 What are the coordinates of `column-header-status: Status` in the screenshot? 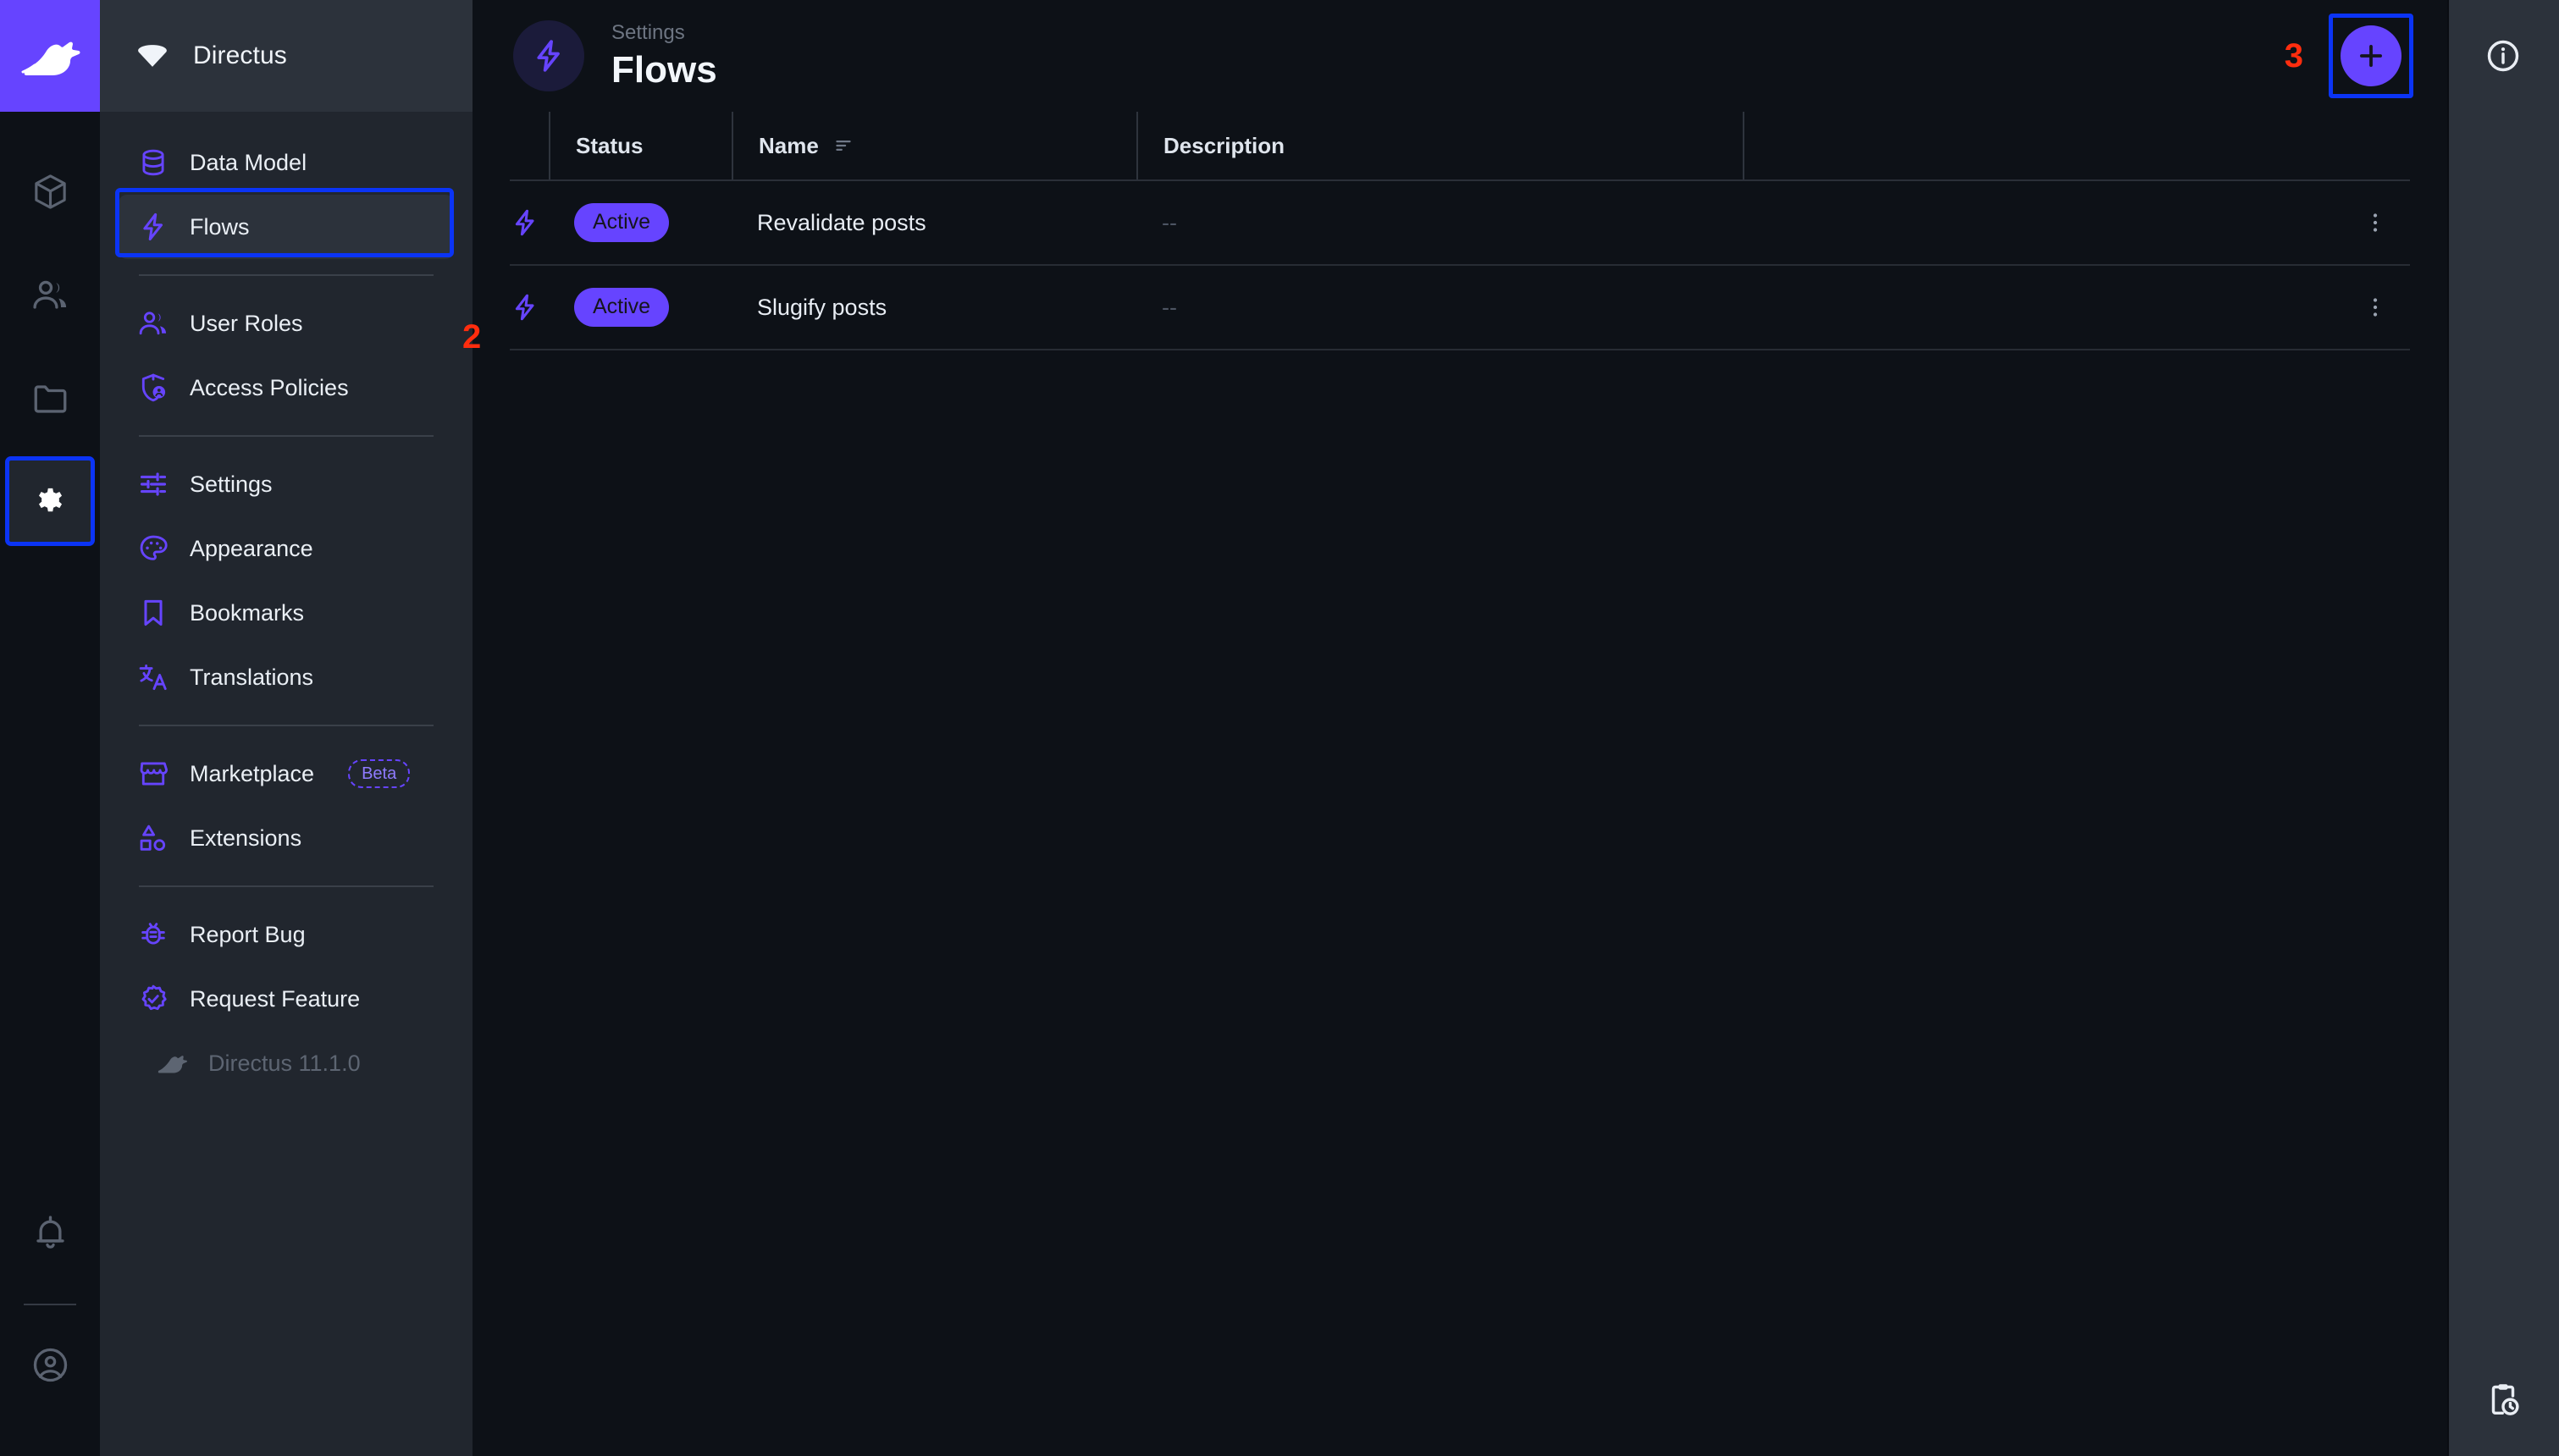 It's located at (641, 146).